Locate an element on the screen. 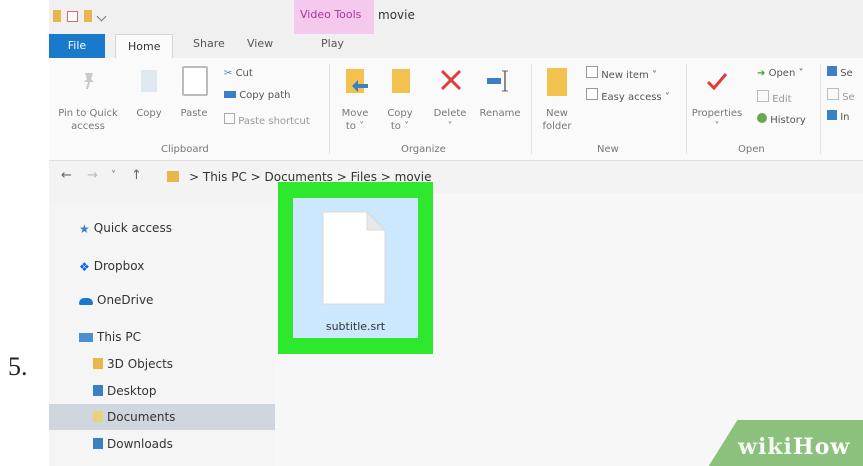 The image size is (863, 466). nav-item-dropbox: ❖ Dropbox is located at coordinates (112, 266).